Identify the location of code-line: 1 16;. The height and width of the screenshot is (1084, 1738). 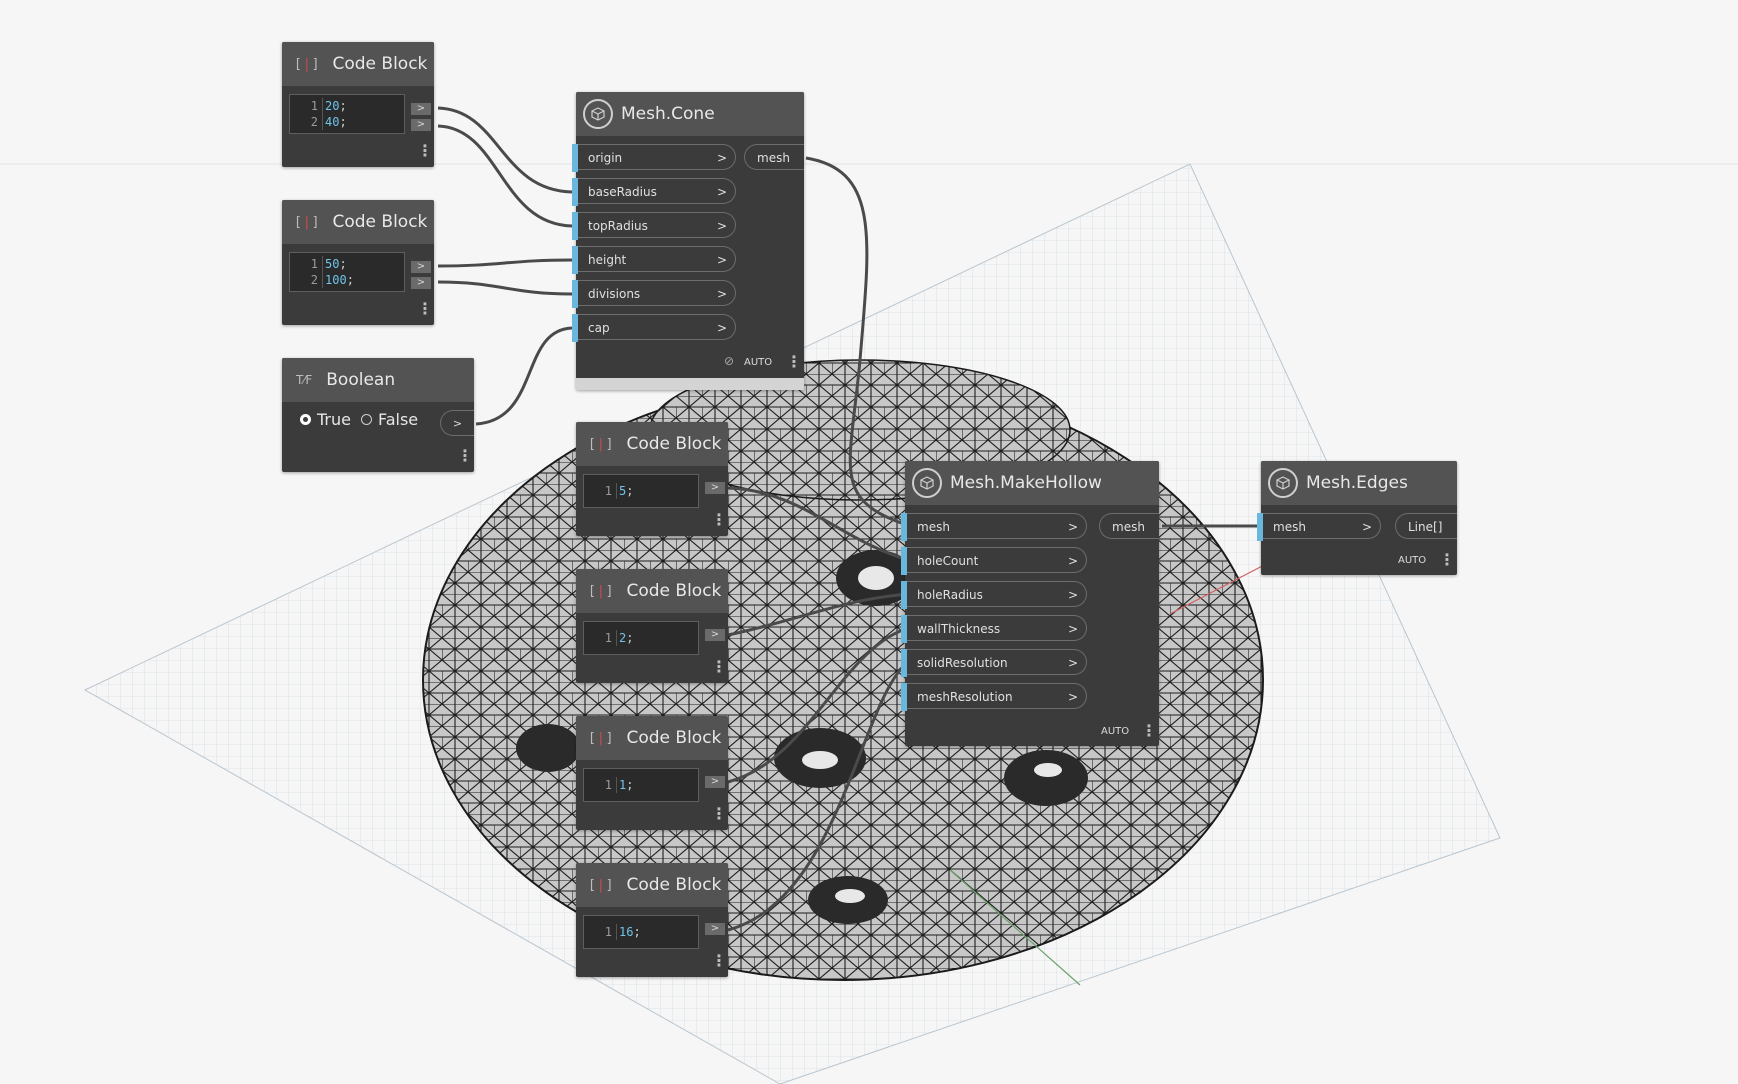
(641, 932).